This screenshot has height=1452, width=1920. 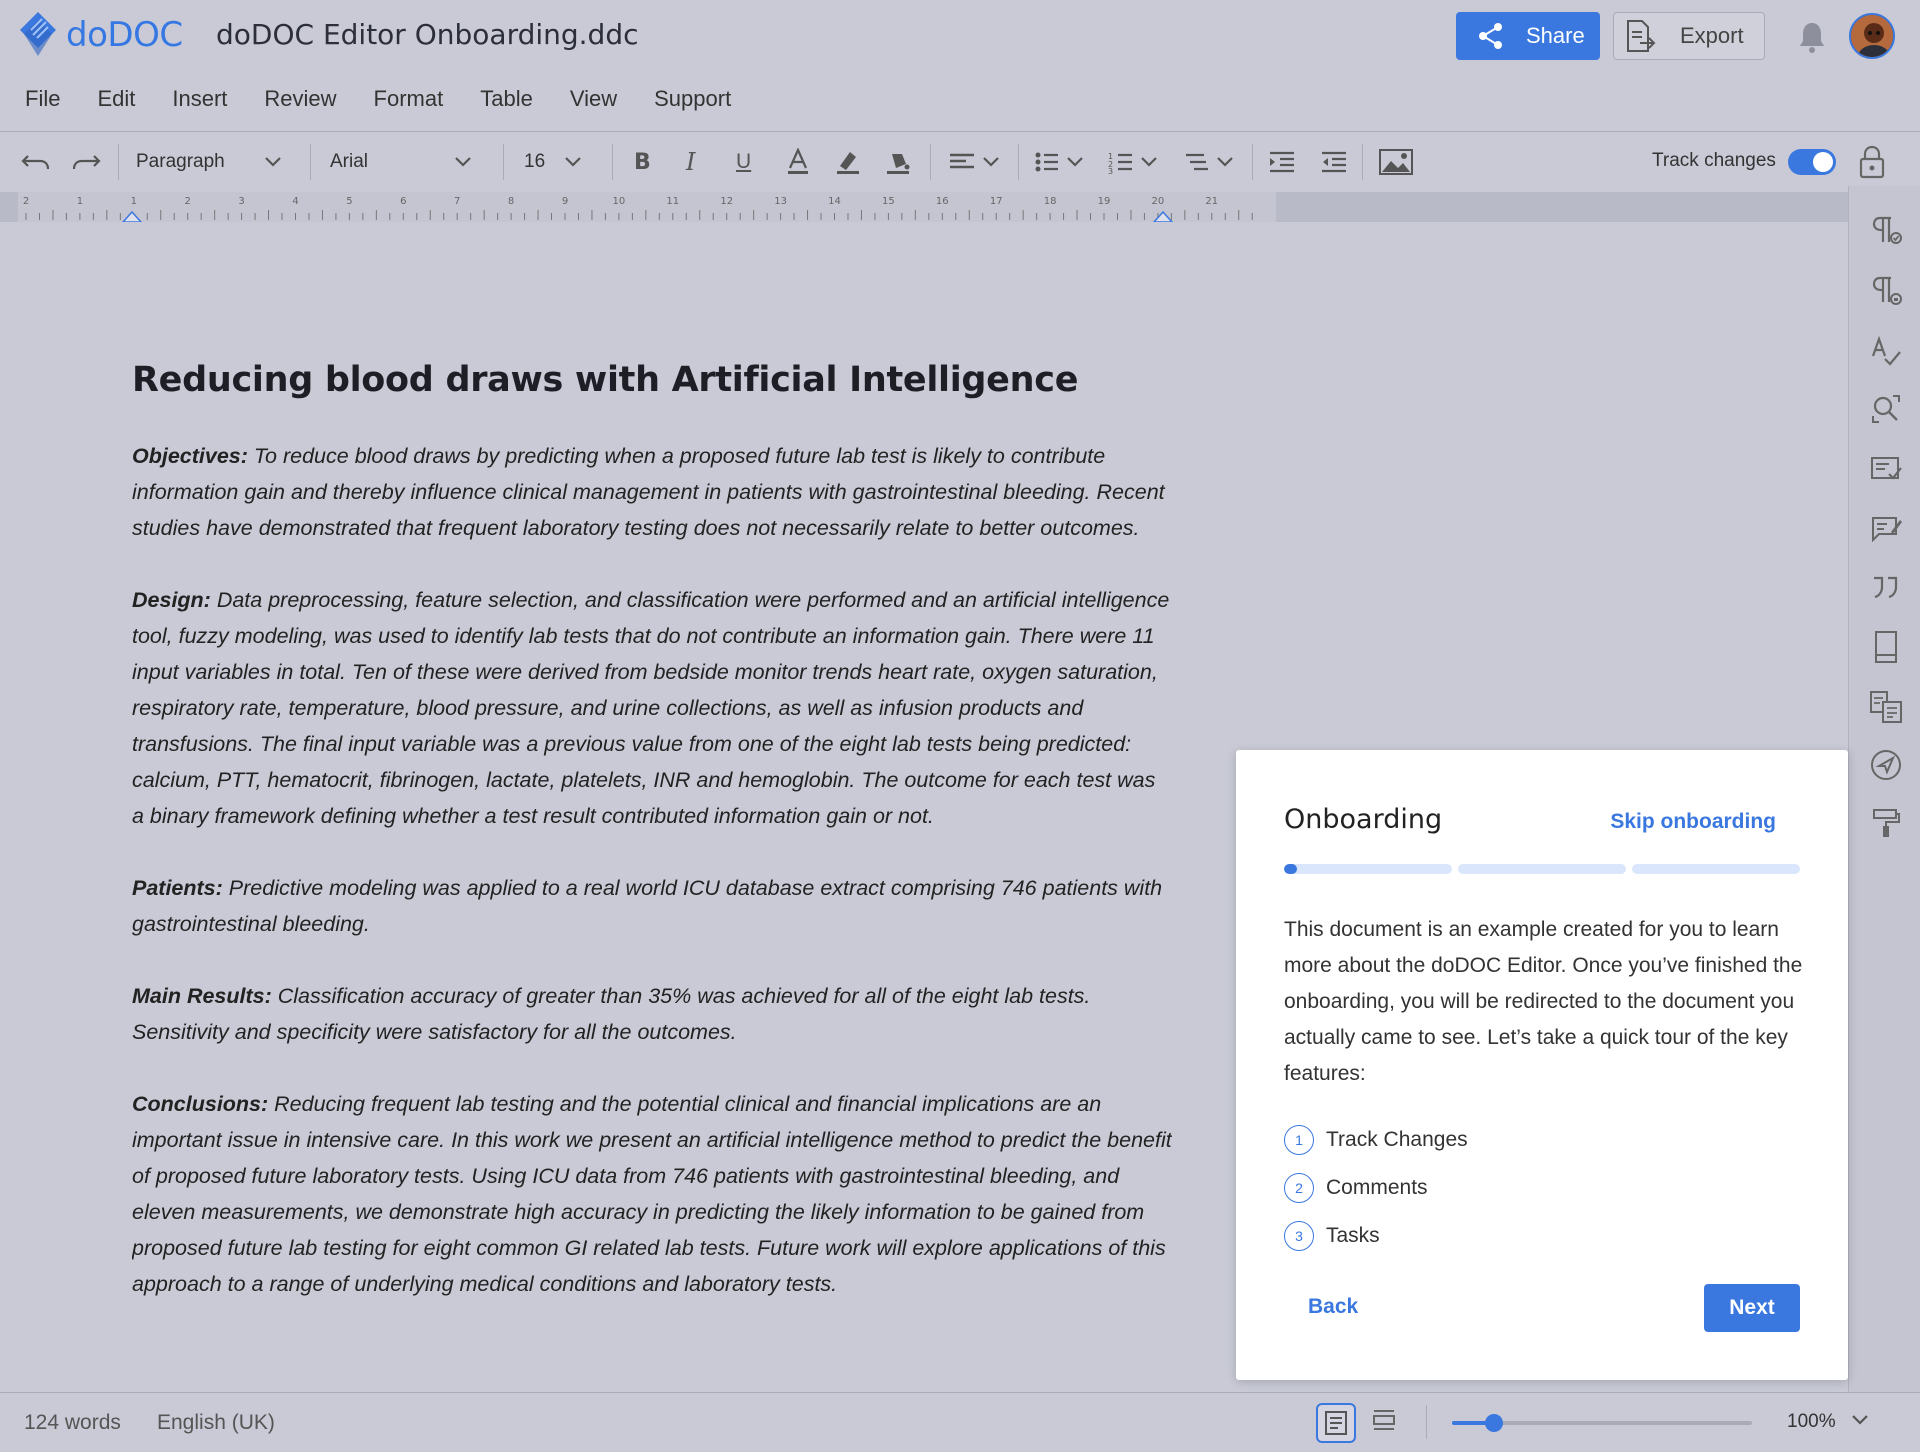 I want to click on ruler-number: 2, so click(x=188, y=201).